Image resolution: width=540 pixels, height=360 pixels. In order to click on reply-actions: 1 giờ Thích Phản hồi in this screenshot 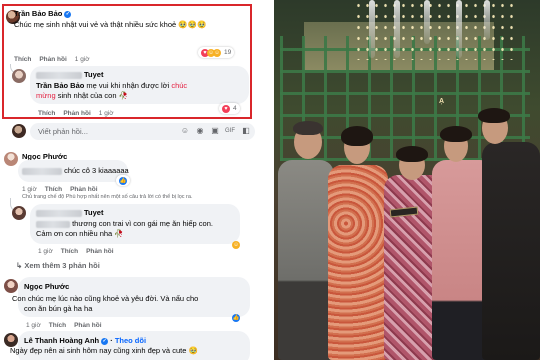, I will do `click(80, 251)`.